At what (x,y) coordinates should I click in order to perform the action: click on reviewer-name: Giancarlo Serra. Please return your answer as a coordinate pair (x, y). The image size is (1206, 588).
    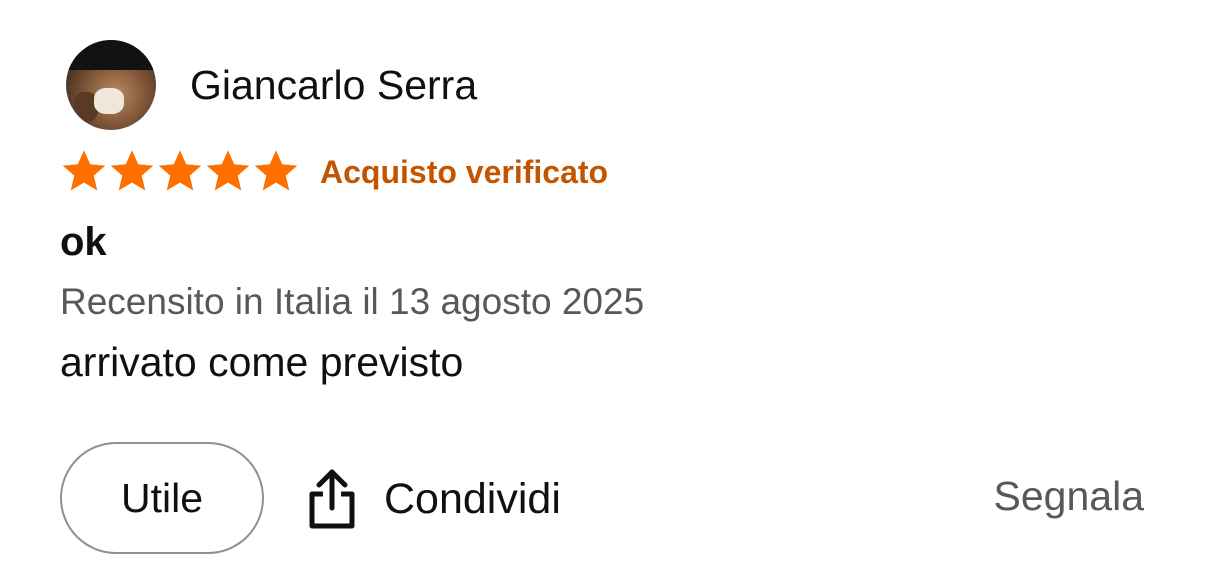
    Looking at the image, I should click on (334, 84).